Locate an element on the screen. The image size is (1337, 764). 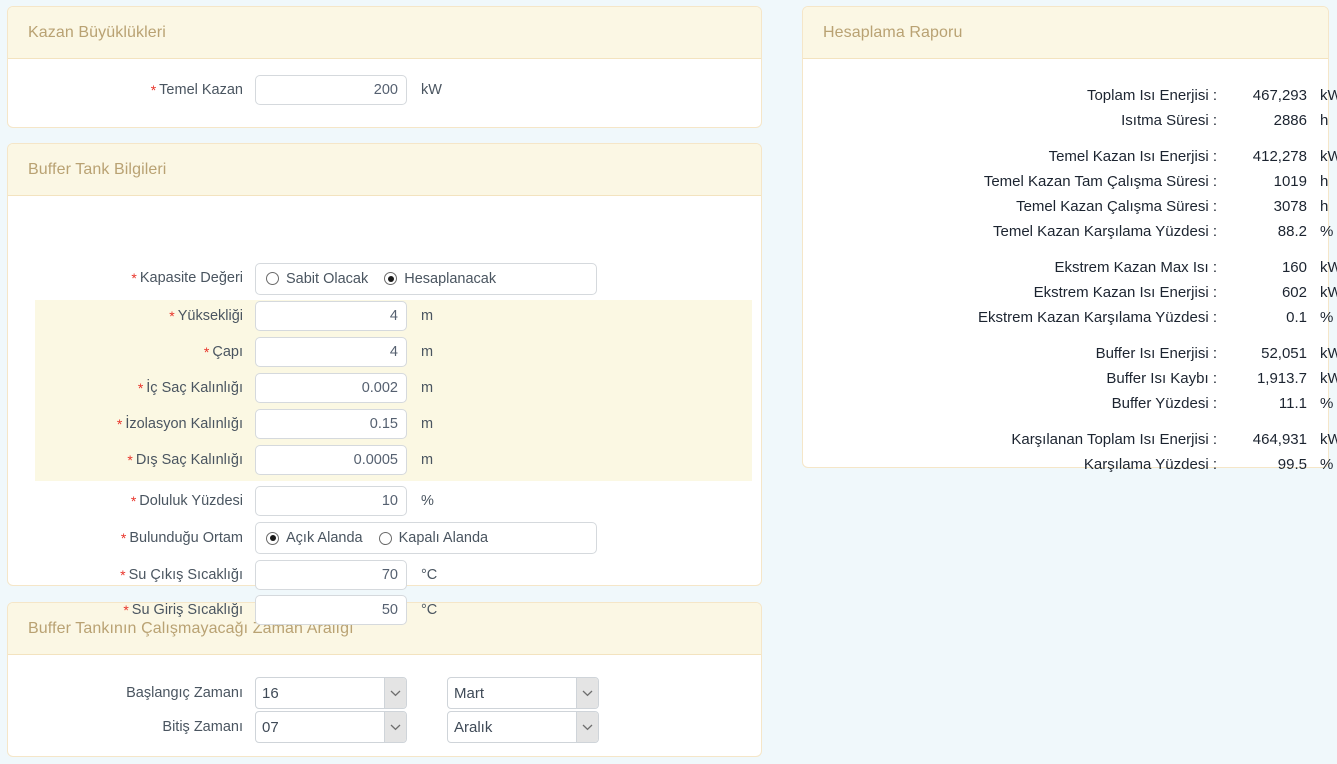
input-yuksekligi is located at coordinates (331, 316).